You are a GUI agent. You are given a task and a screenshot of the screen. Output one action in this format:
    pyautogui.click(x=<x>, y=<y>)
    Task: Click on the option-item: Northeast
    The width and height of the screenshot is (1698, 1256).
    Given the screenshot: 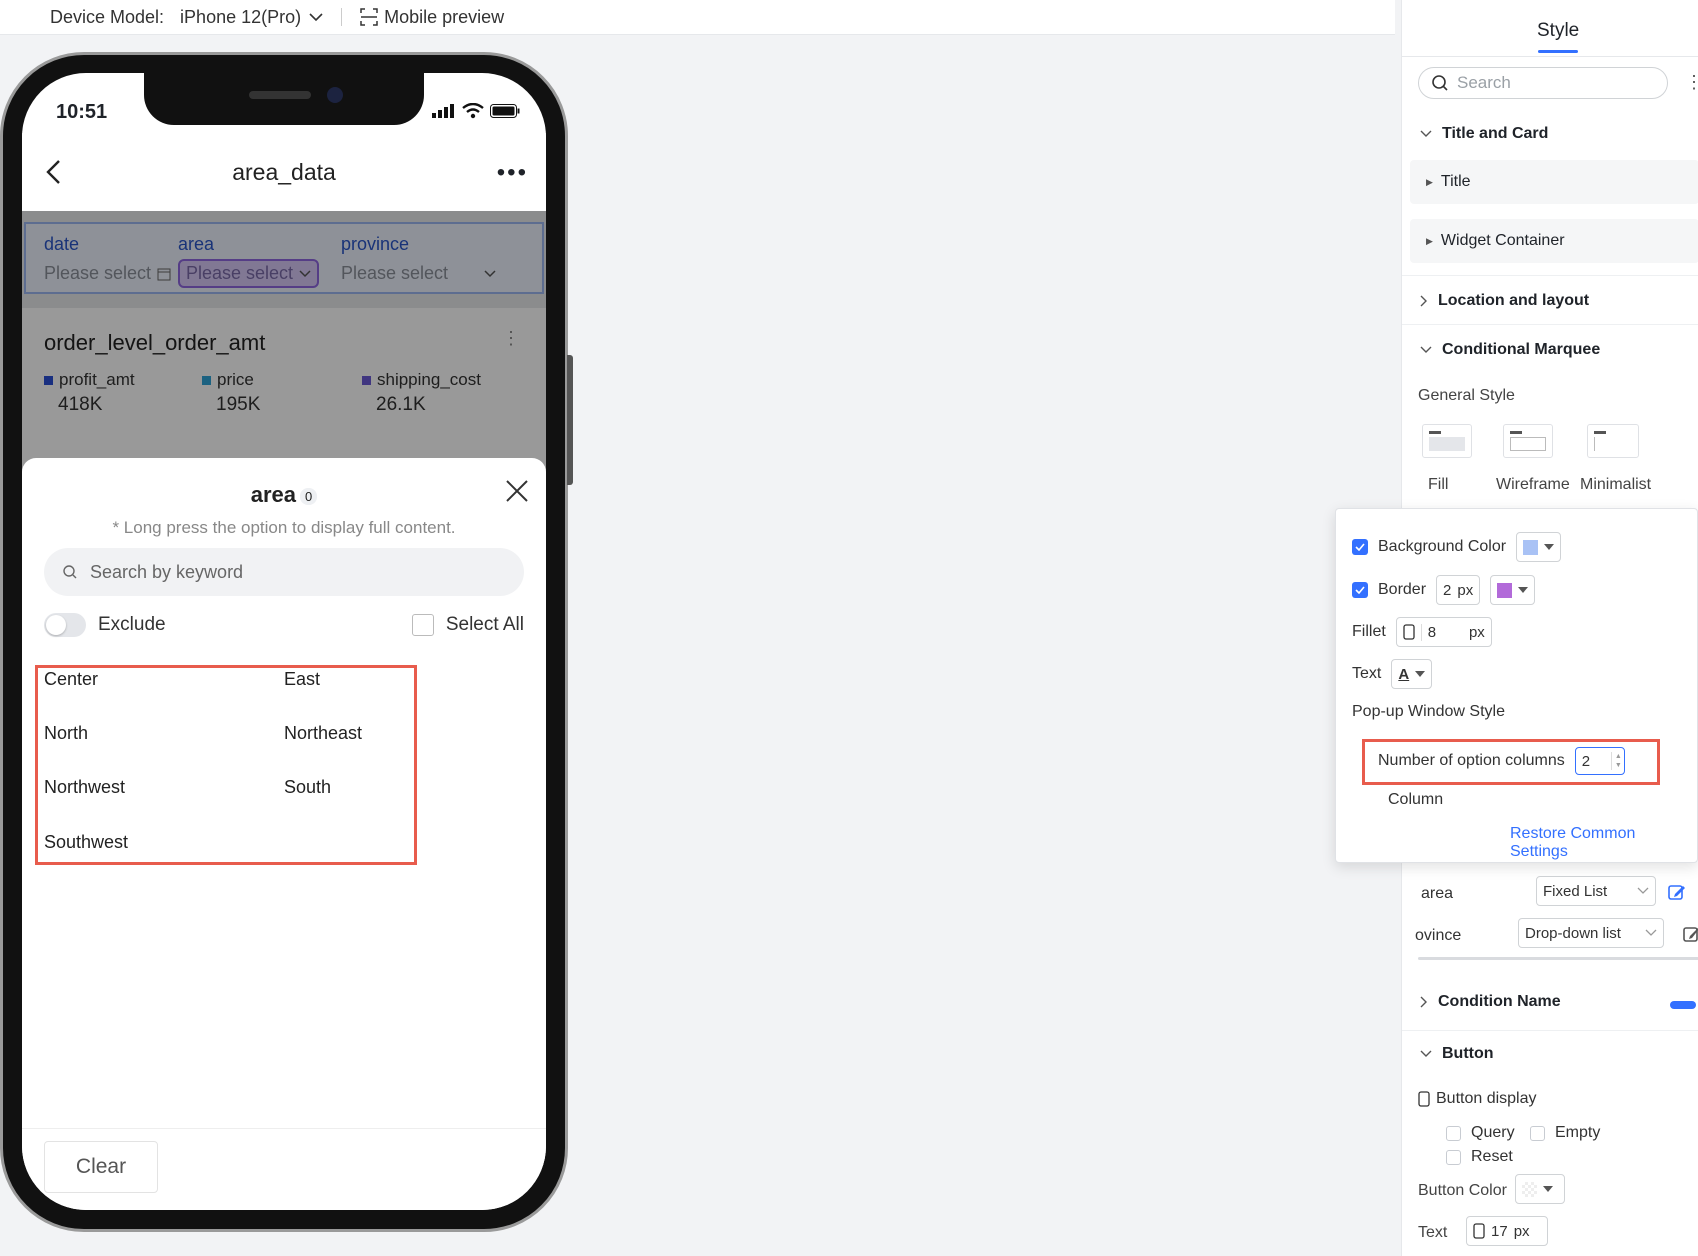 What is the action you would take?
    pyautogui.click(x=323, y=733)
    